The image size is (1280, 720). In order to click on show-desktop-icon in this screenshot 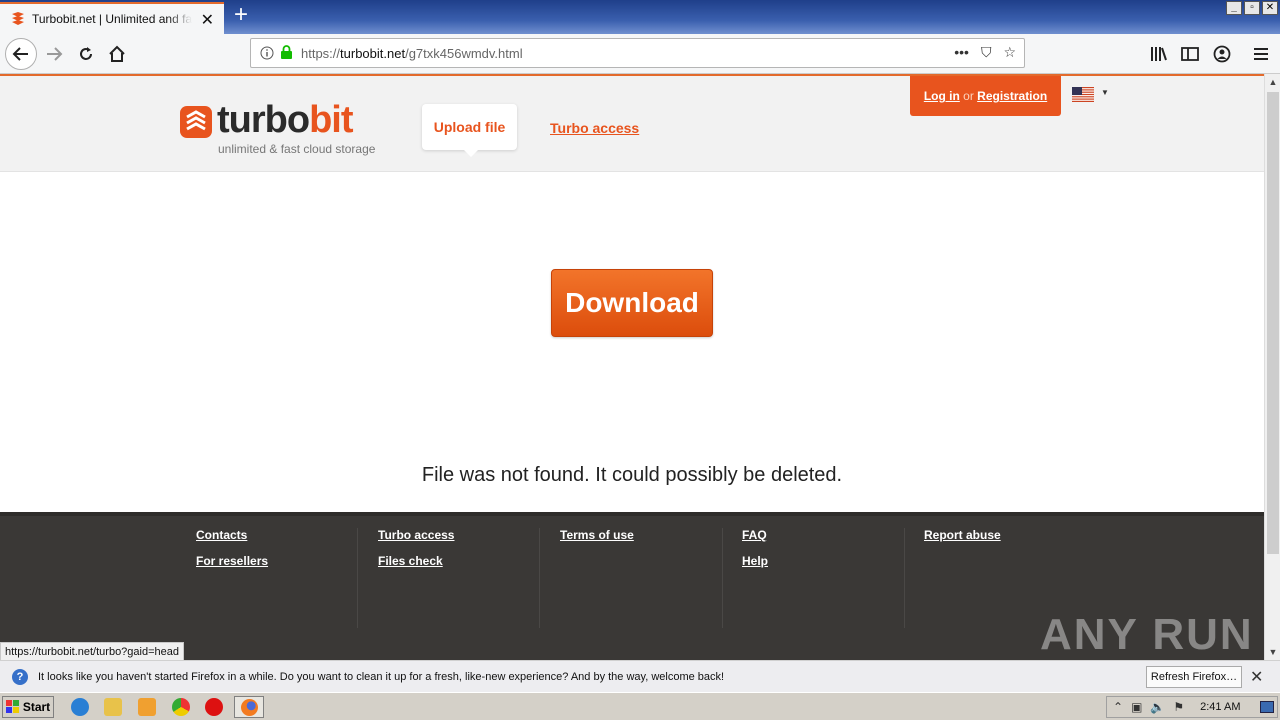, I will do `click(1267, 707)`.